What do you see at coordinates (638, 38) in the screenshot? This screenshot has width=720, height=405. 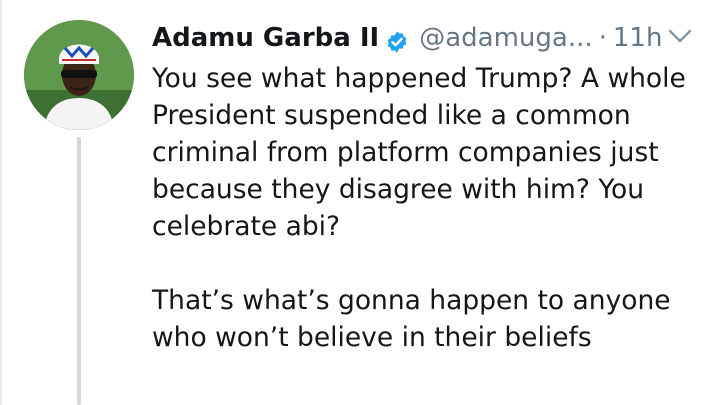 I see `tweet-timestamp: 11h` at bounding box center [638, 38].